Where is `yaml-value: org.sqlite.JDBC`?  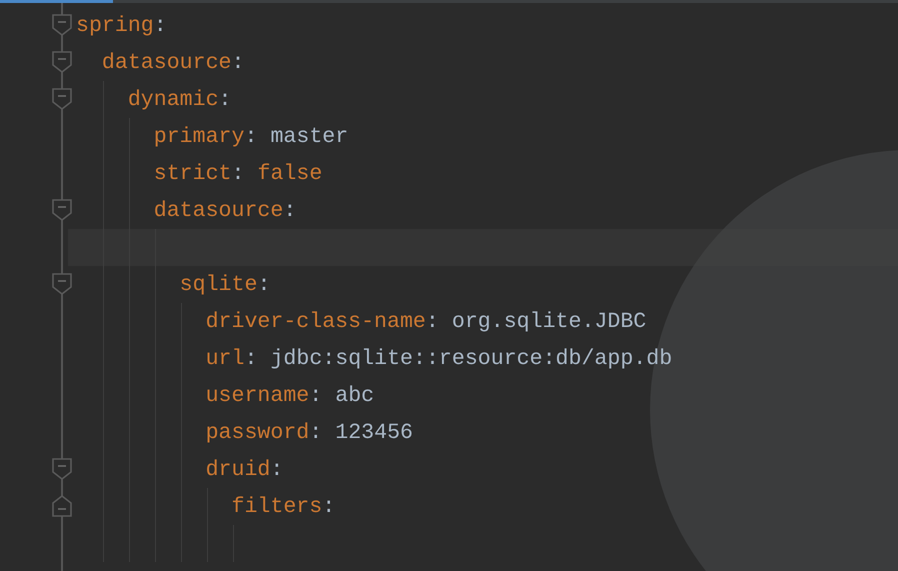 yaml-value: org.sqlite.JDBC is located at coordinates (549, 322).